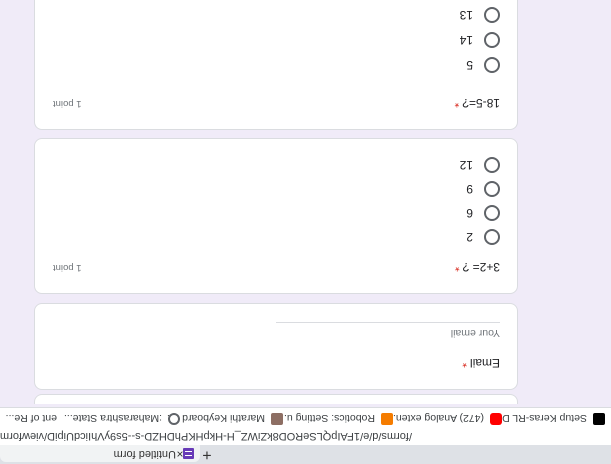 The height and width of the screenshot is (464, 611). What do you see at coordinates (477, 103) in the screenshot?
I see `question-title-2: 18-5=?*` at bounding box center [477, 103].